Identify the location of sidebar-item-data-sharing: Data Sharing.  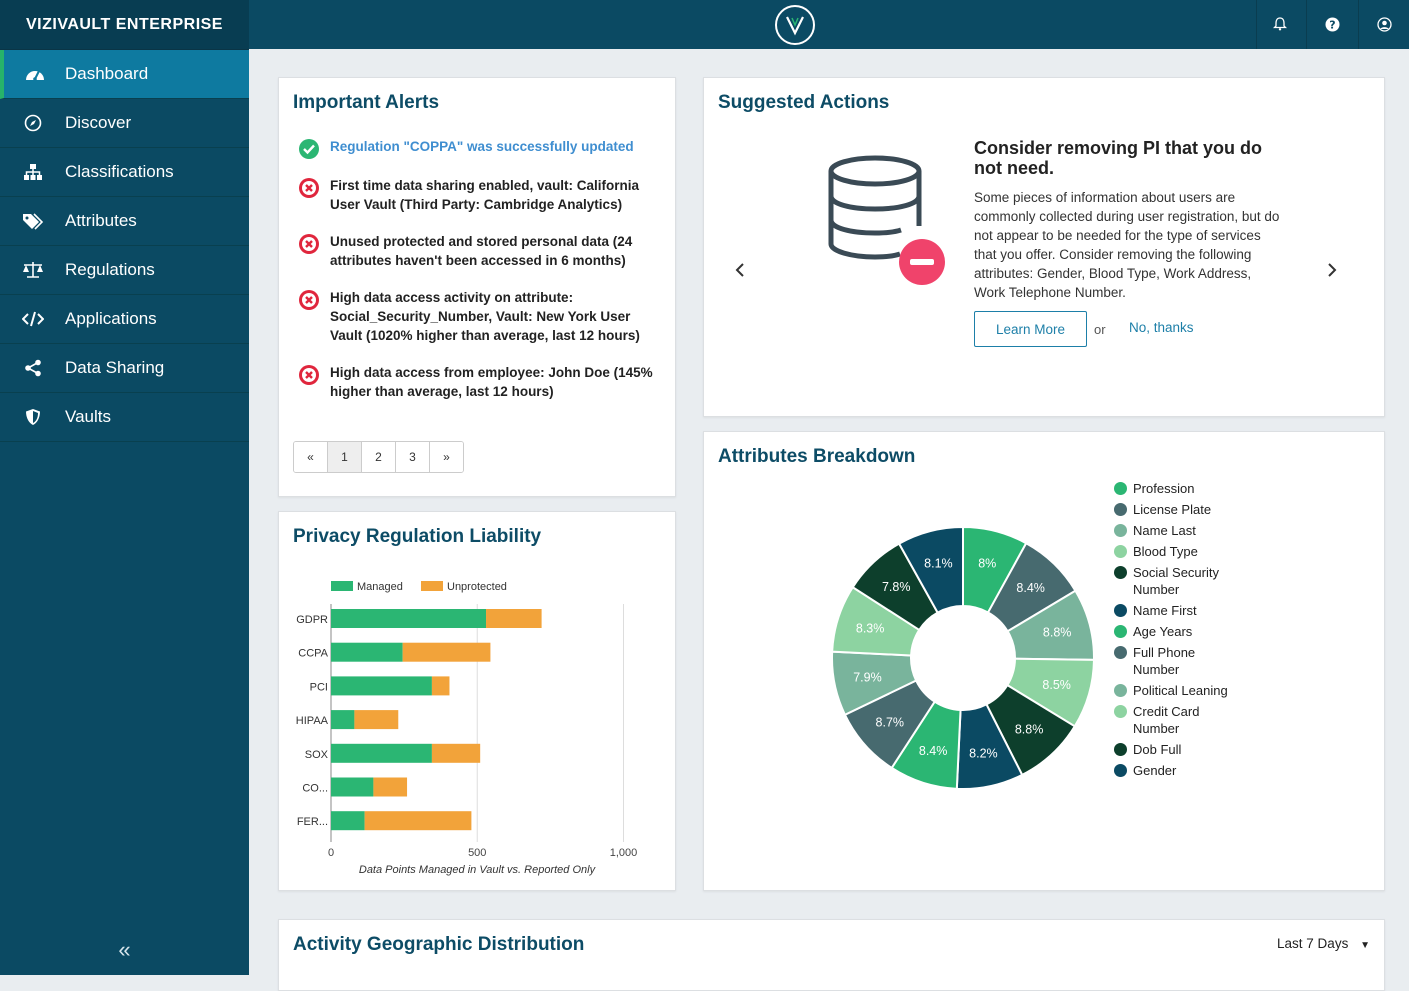
(124, 368).